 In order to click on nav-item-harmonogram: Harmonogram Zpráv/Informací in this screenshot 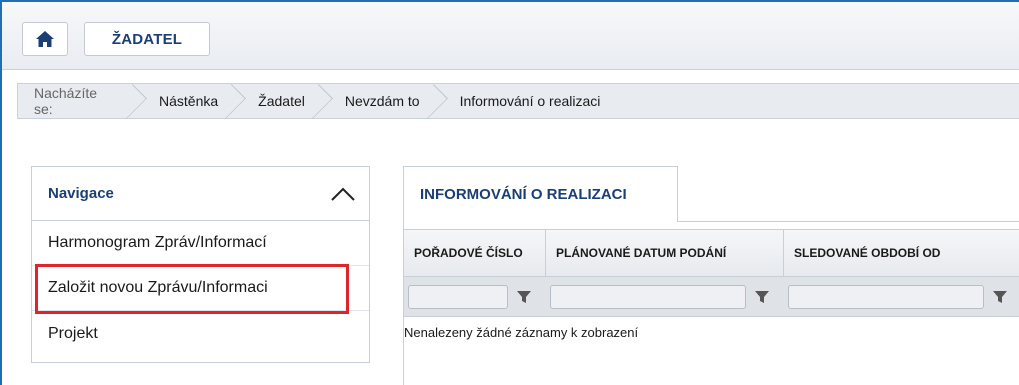, I will do `click(200, 243)`.